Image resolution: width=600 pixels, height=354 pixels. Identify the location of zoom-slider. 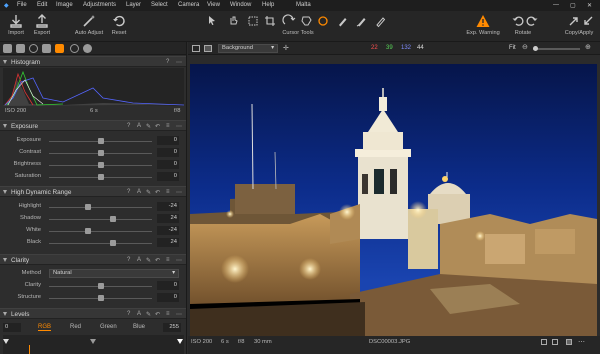
(556, 48).